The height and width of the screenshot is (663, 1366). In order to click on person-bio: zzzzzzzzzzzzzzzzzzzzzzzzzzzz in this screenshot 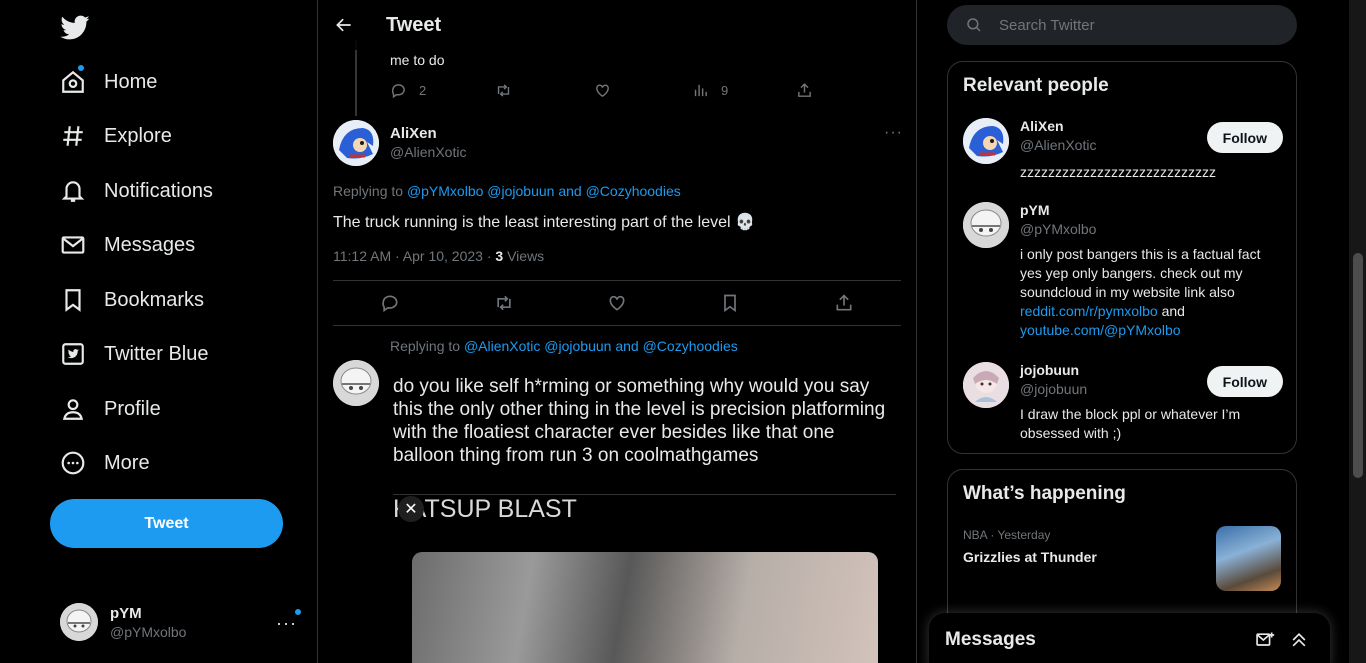, I will do `click(1118, 172)`.